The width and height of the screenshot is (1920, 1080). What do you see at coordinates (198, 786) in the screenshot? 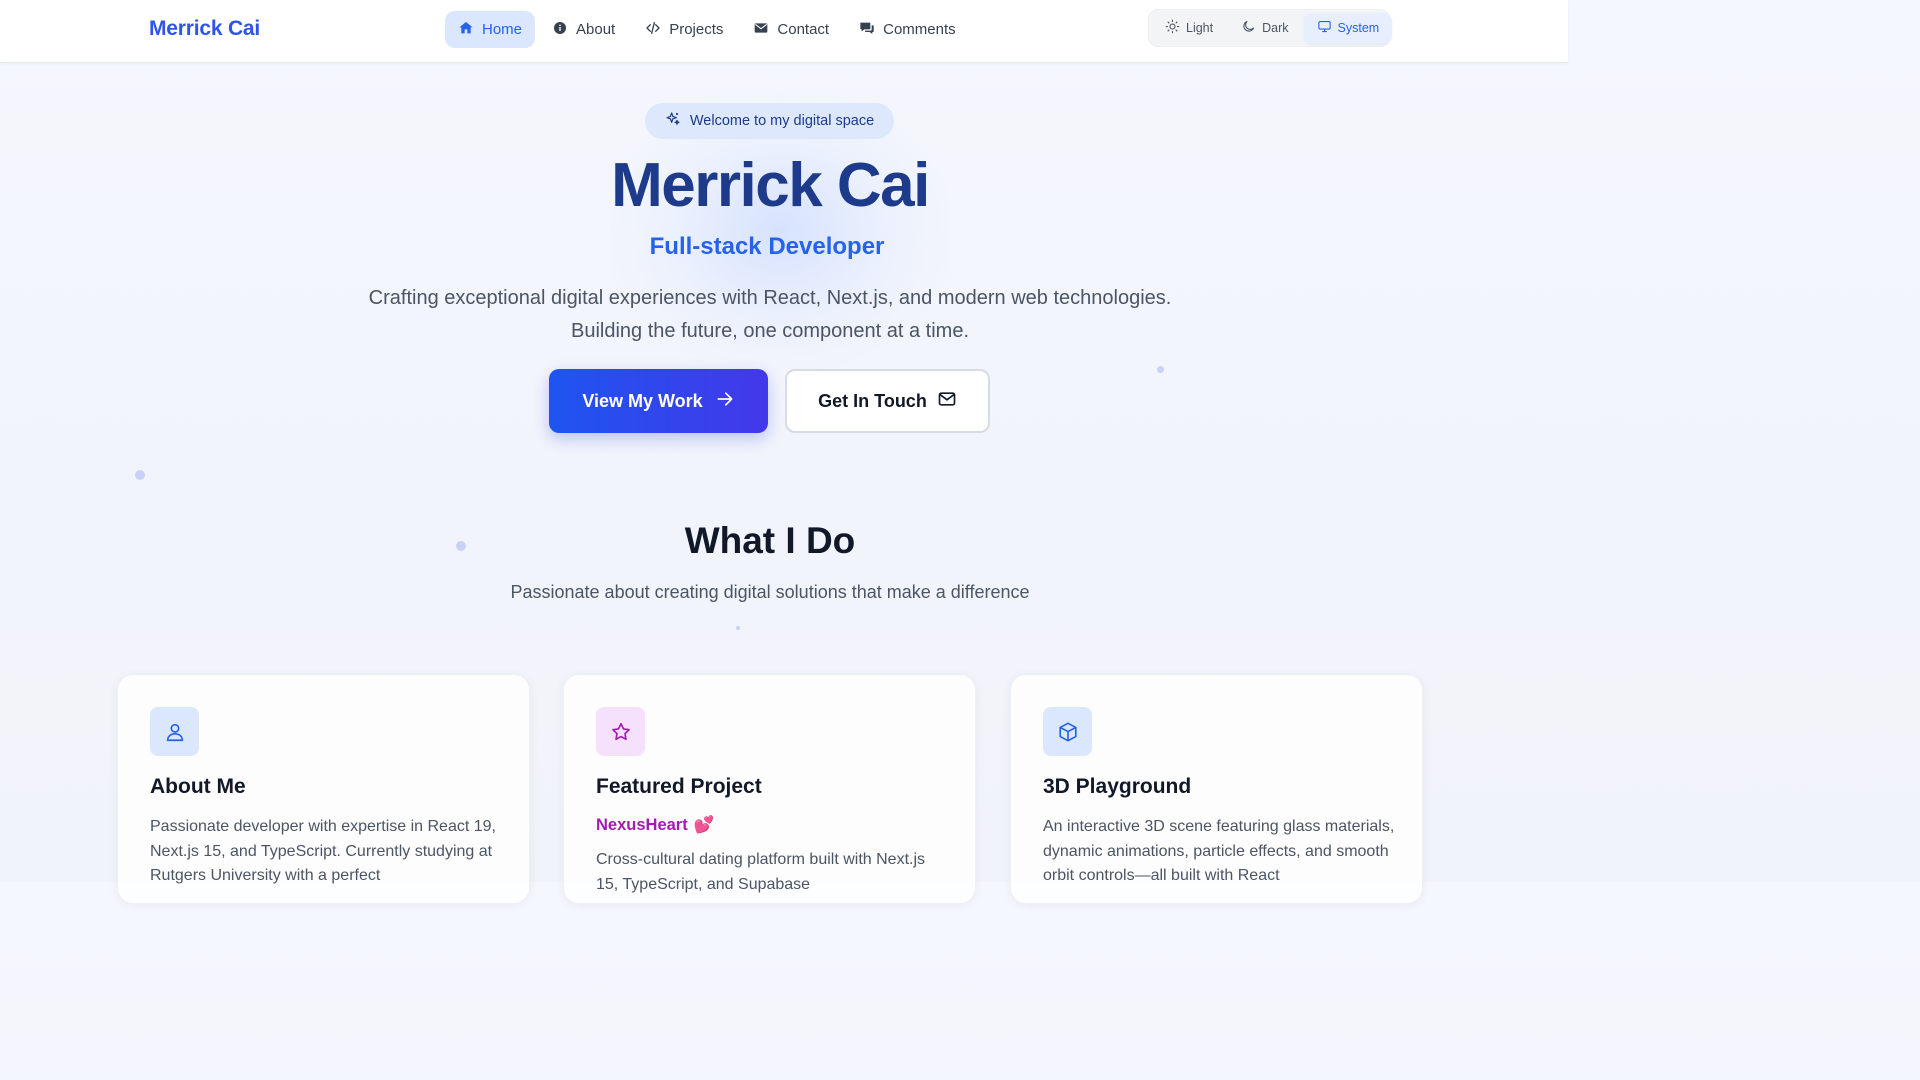
I see `card-title: About Me` at bounding box center [198, 786].